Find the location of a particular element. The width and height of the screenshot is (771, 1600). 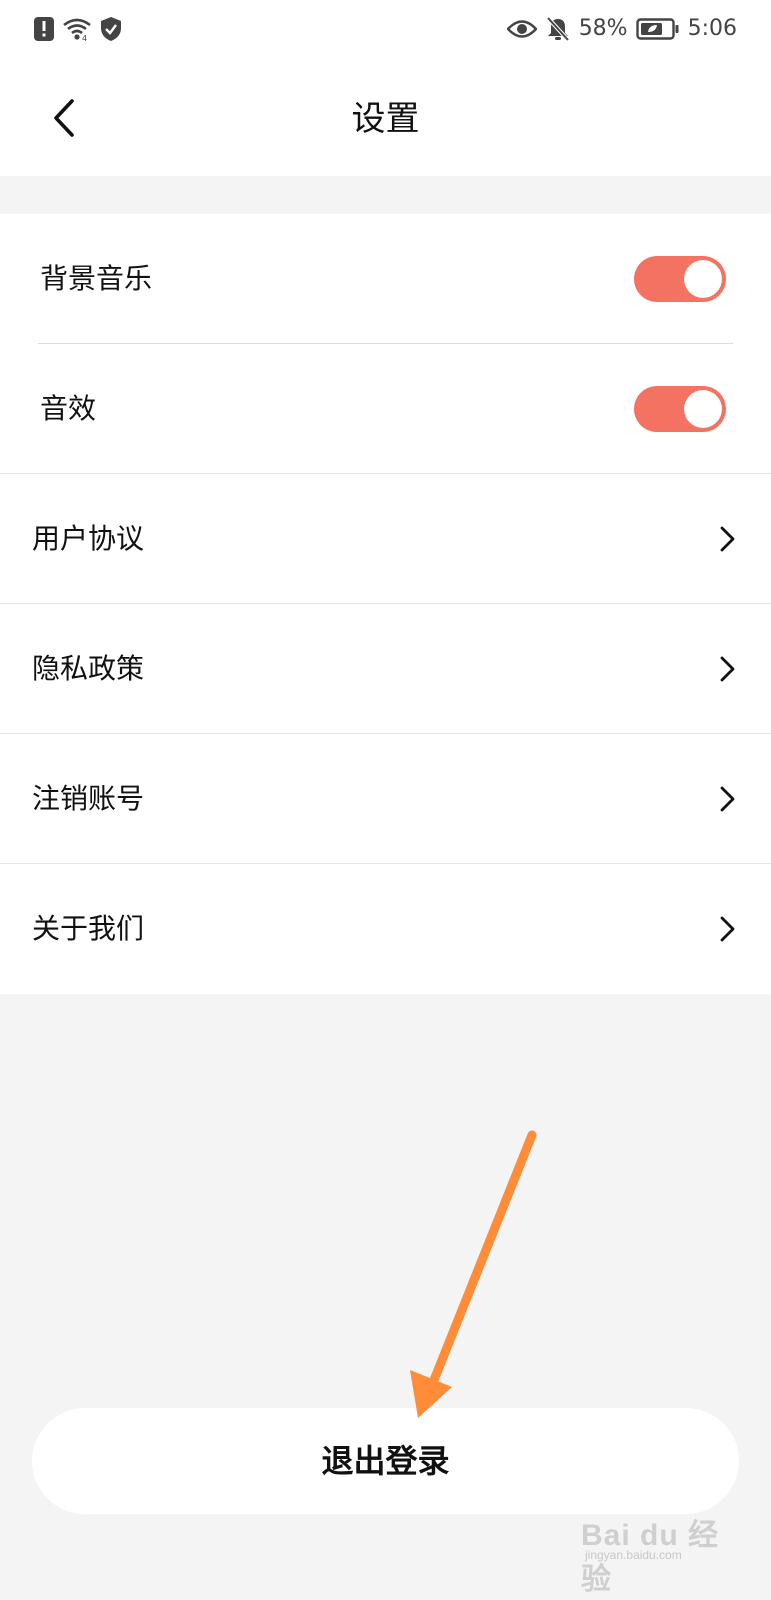

logout-button: 退出登录 is located at coordinates (385, 1461).